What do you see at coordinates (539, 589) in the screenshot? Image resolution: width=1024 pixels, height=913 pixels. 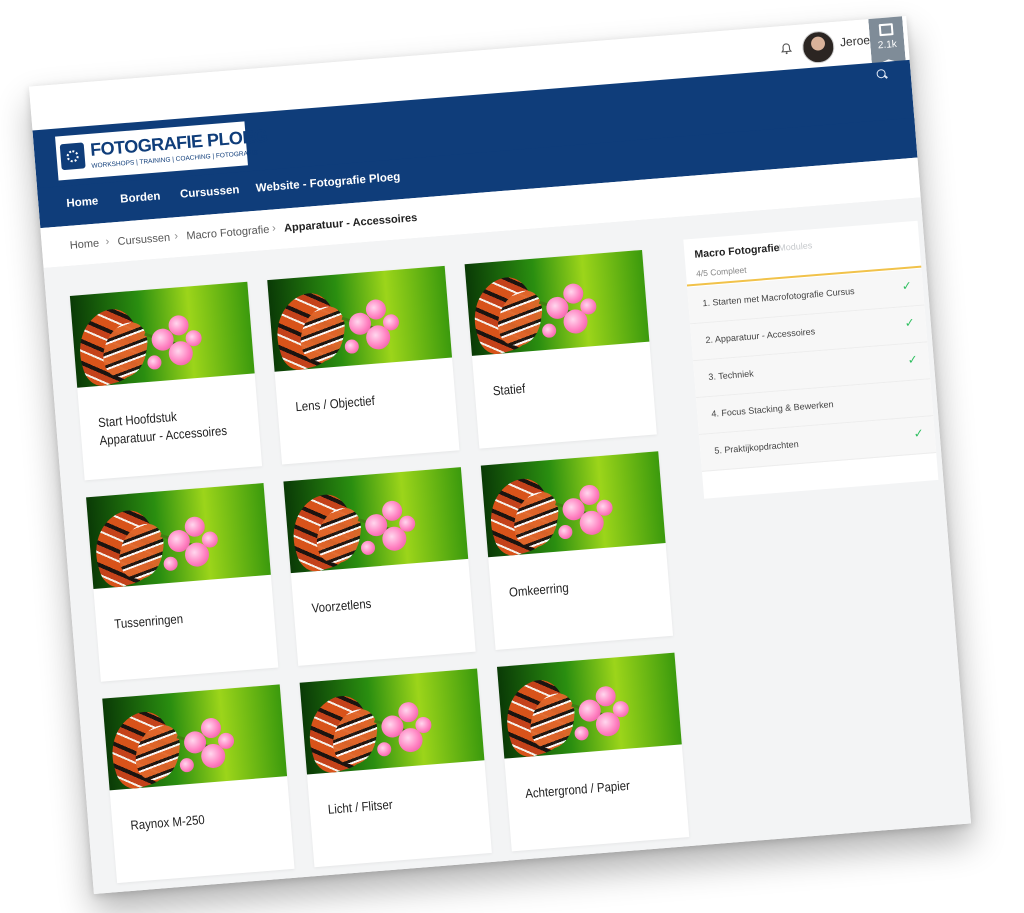 I see `lesson-title: Omkeerring` at bounding box center [539, 589].